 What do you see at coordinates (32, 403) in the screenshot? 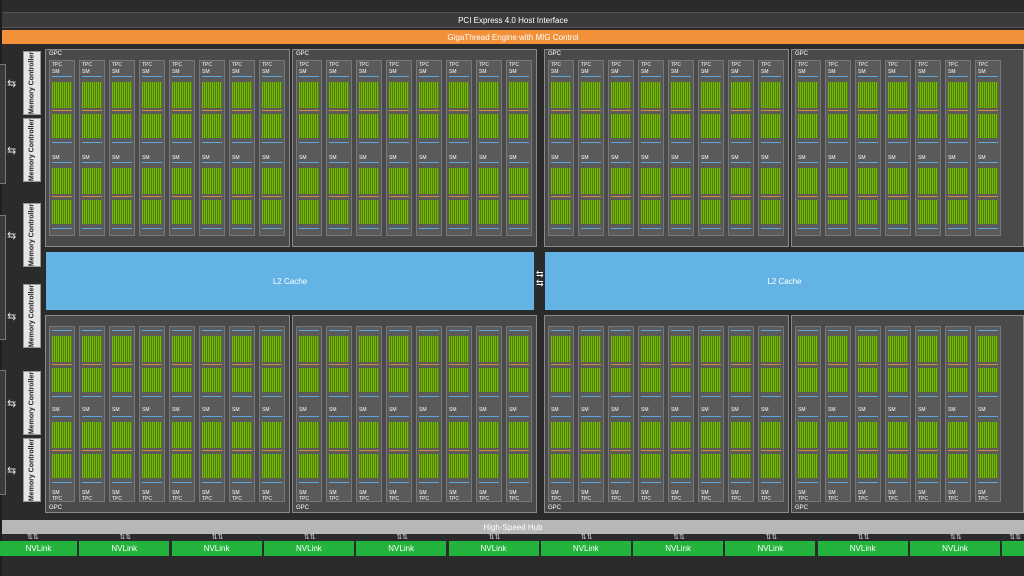
I see `memory-controller: Memory Controller` at bounding box center [32, 403].